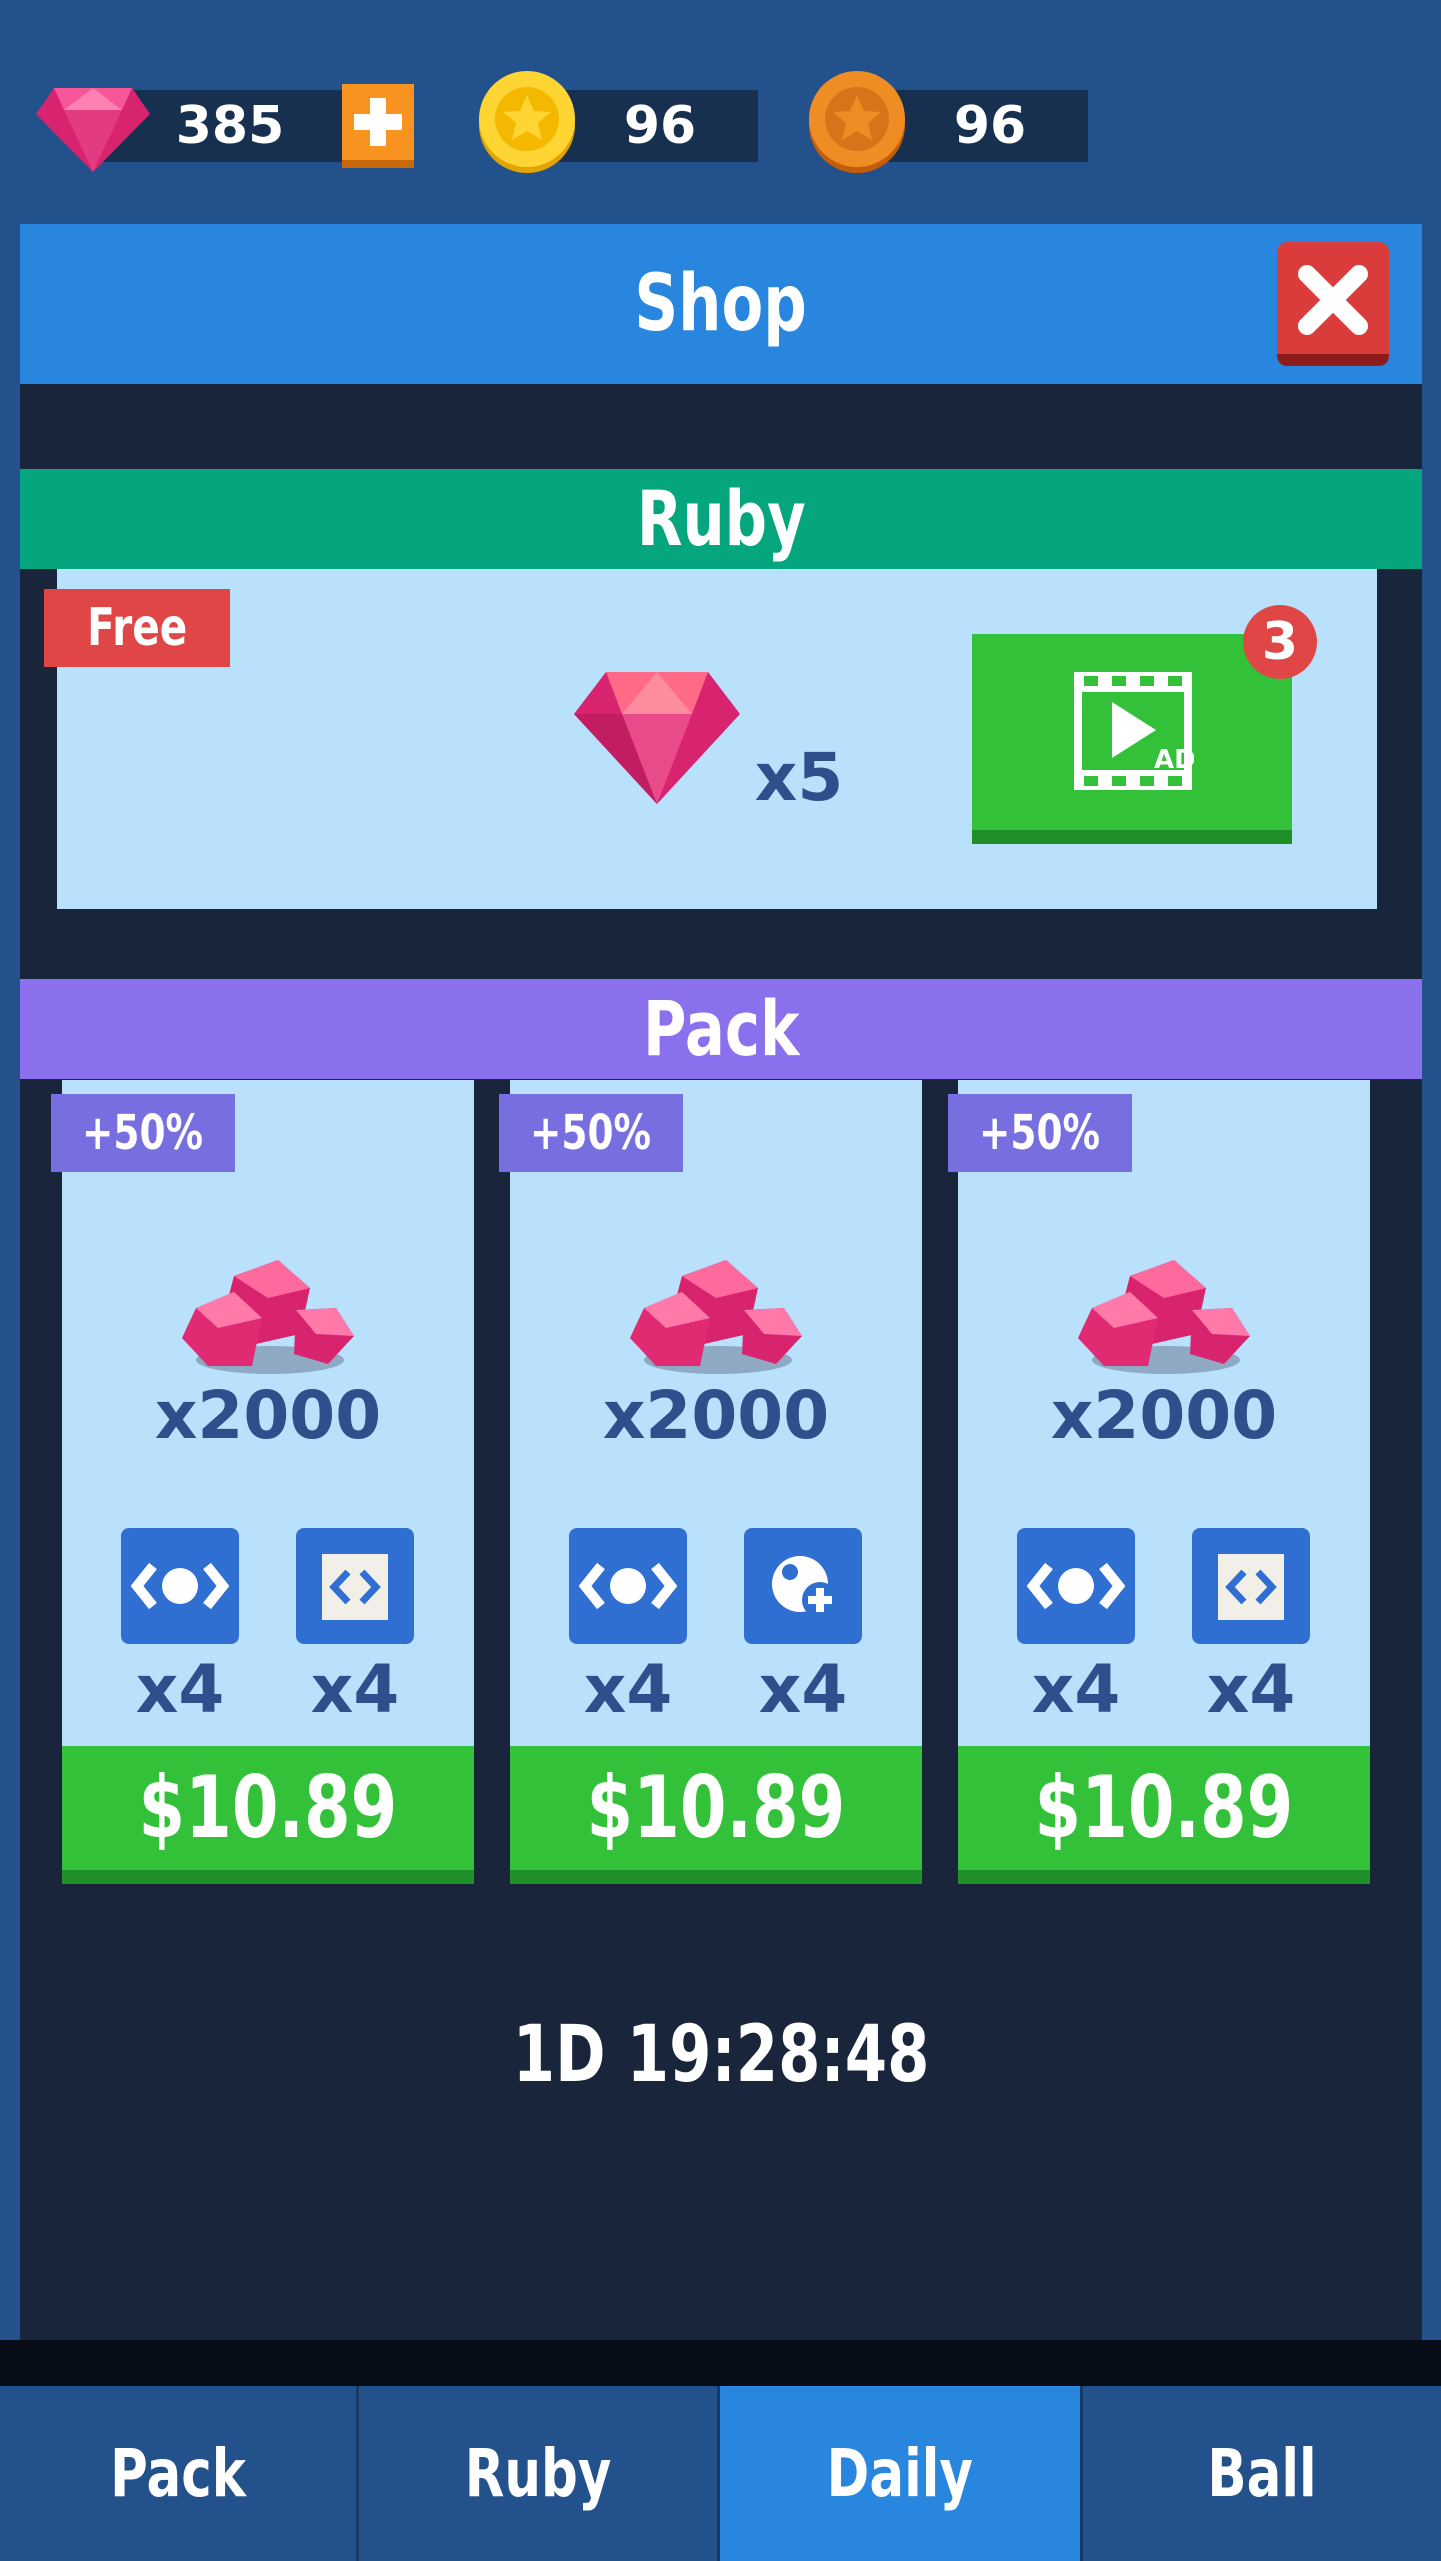 This screenshot has height=2561, width=1441. I want to click on powerup-button-ball-plus, so click(803, 1586).